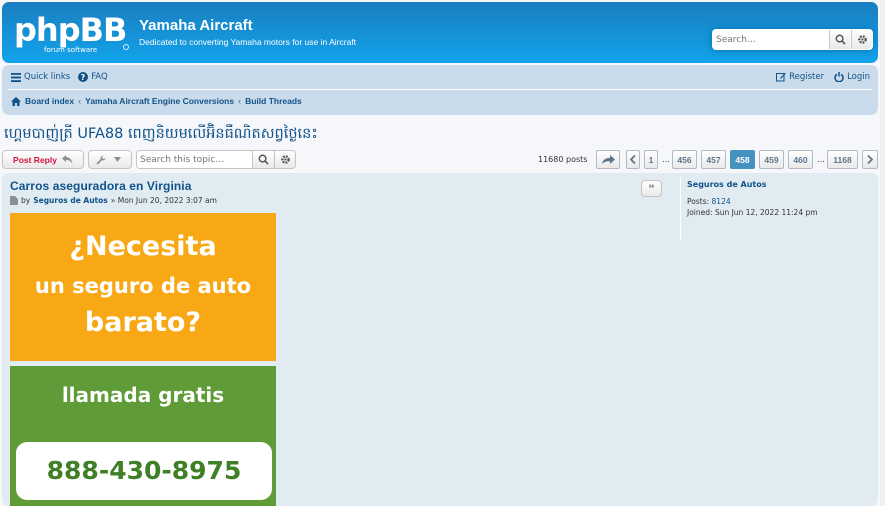 This screenshot has height=506, width=885. I want to click on breadcrumb-build-threads: Build Threads, so click(273, 101).